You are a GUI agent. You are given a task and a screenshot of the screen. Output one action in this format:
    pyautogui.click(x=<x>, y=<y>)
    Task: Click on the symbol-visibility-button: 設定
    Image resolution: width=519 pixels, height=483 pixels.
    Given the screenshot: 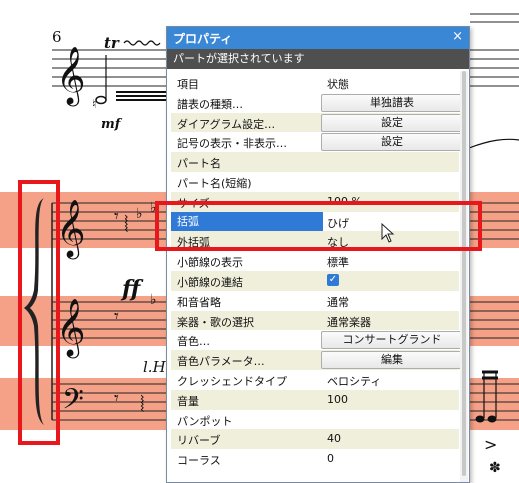 What is the action you would take?
    pyautogui.click(x=392, y=142)
    